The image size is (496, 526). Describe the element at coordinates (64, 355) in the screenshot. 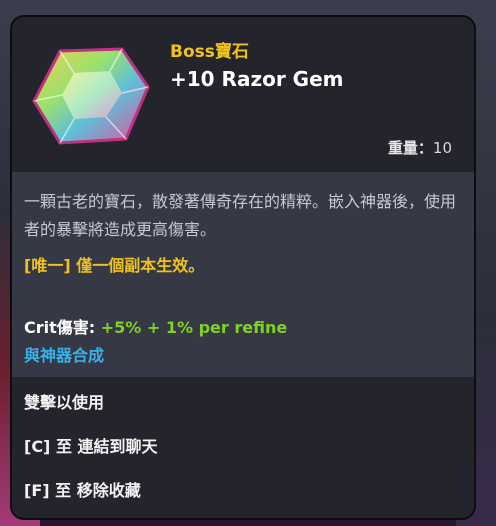

I see `synthesis-link: 與神器合成` at that location.